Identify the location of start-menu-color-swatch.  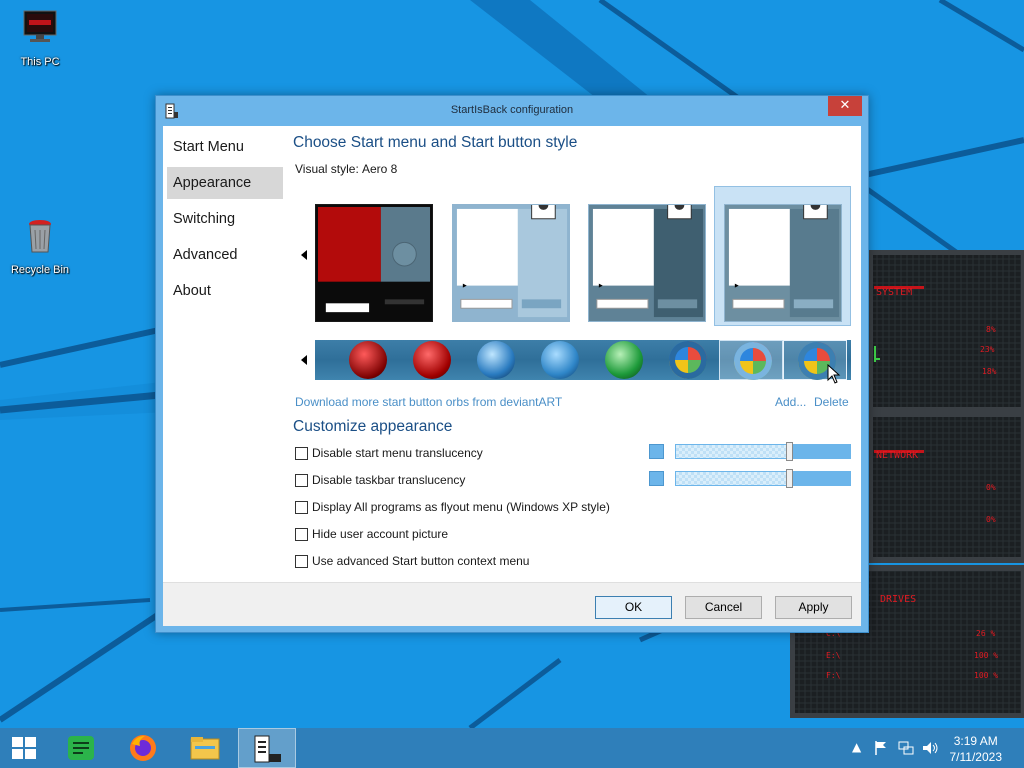
(656, 451).